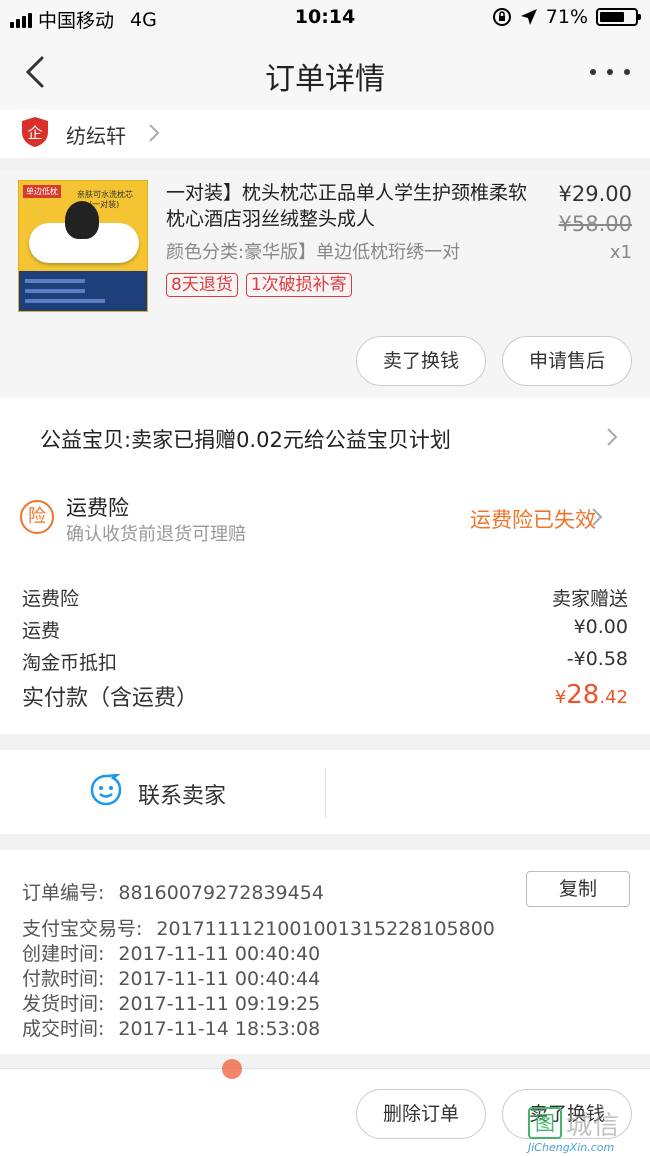  Describe the element at coordinates (63, 979) in the screenshot. I see `paid-label: 付款时间:` at that location.